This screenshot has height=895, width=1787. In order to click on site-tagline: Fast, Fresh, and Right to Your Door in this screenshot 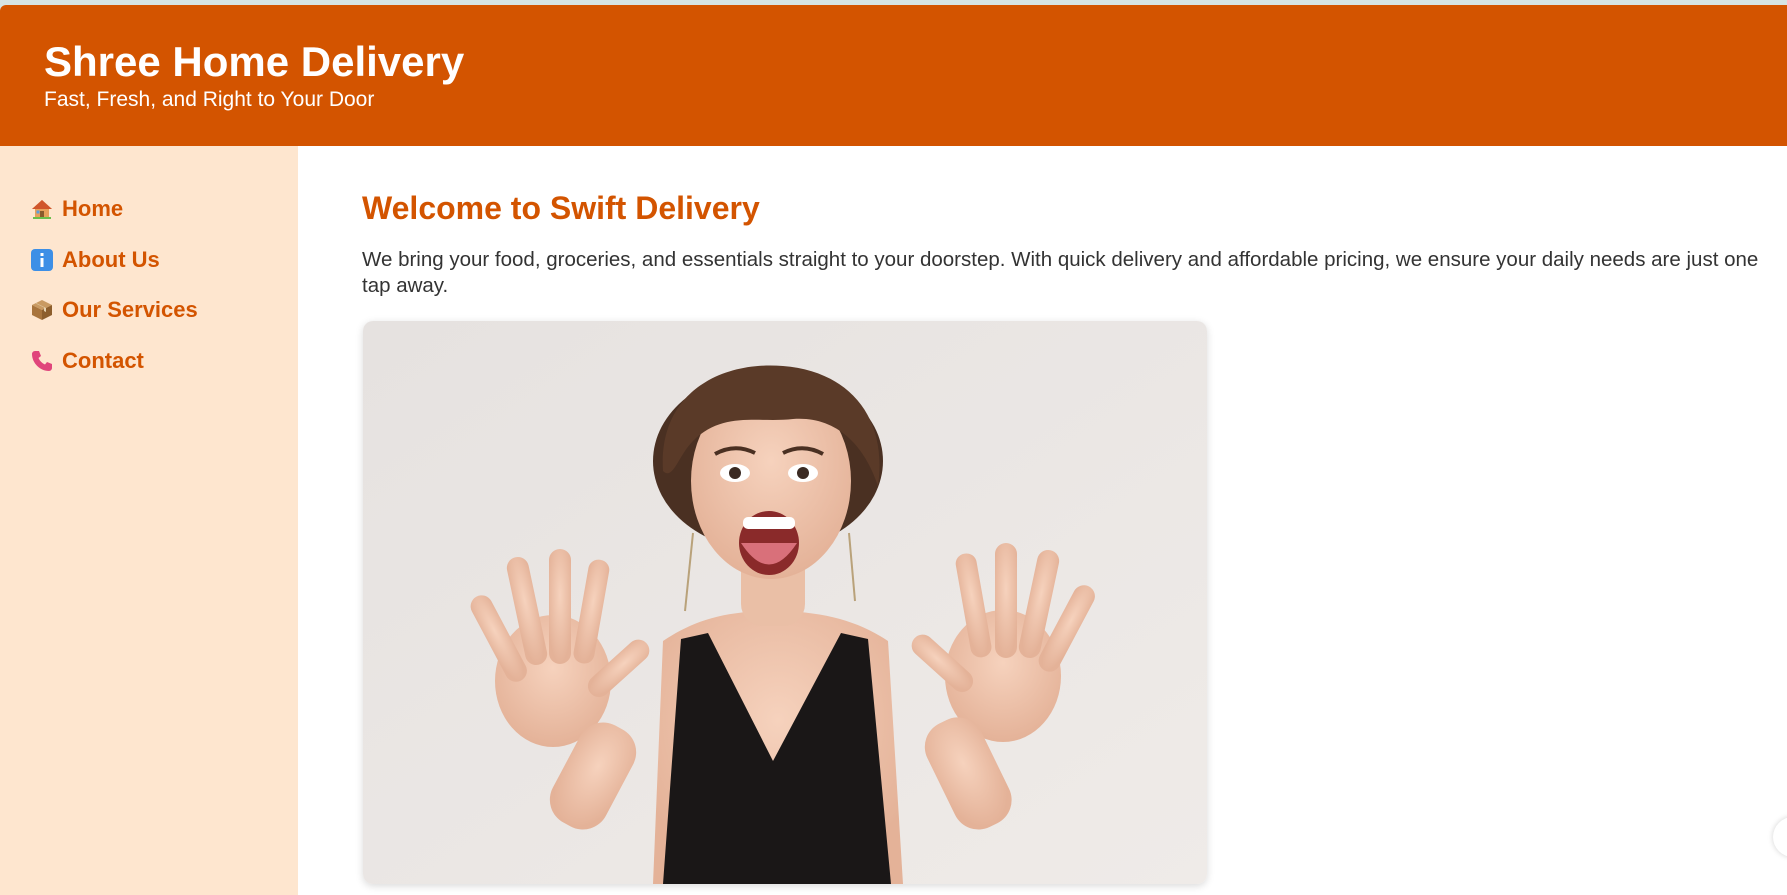, I will do `click(209, 99)`.